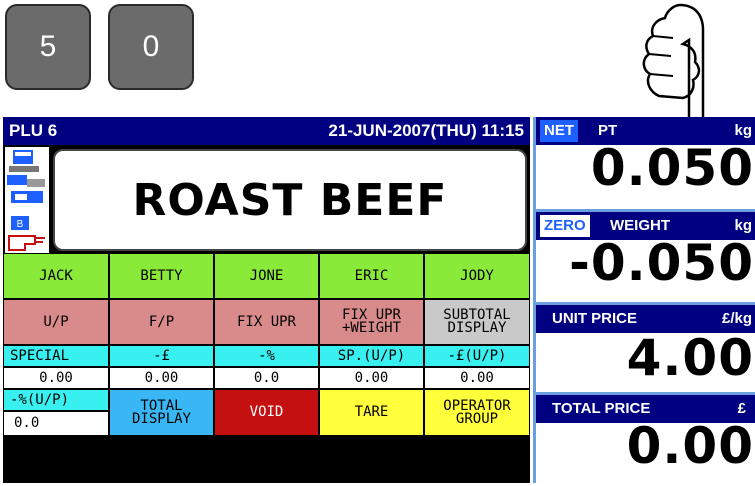 This screenshot has width=755, height=486. What do you see at coordinates (56, 400) in the screenshot?
I see `minus-percent-unit-price-key: -%(U/P)` at bounding box center [56, 400].